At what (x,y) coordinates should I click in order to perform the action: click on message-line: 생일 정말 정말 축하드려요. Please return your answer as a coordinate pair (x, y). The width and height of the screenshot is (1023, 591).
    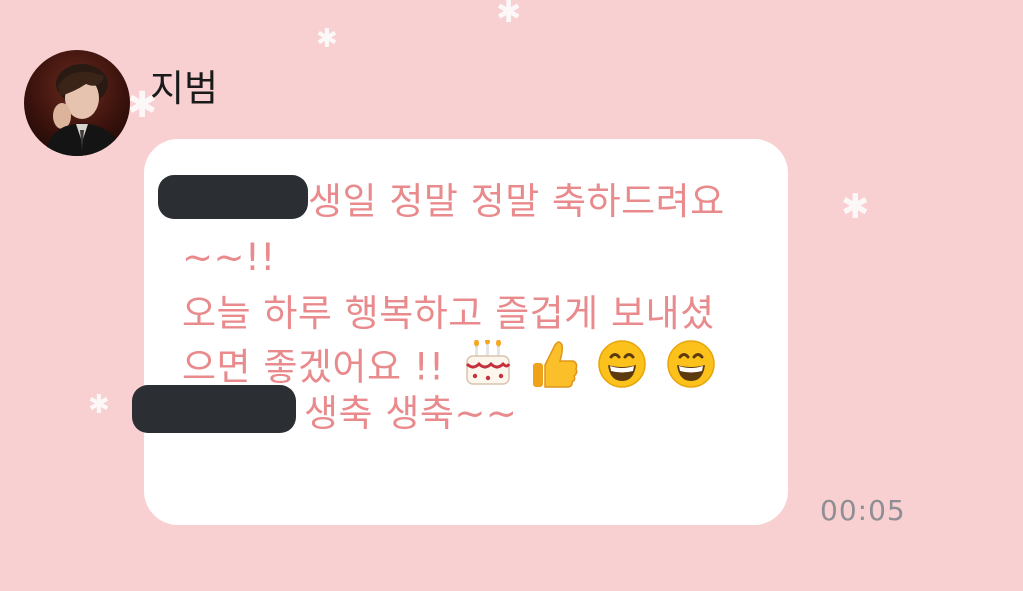
    Looking at the image, I should click on (516, 201).